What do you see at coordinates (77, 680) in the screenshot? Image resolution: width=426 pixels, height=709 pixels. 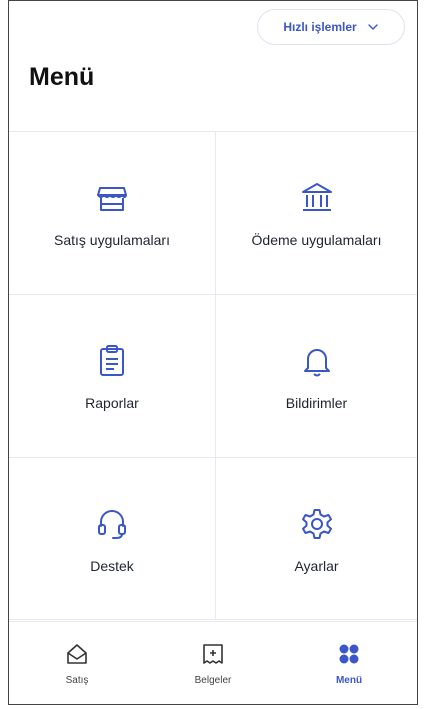 I see `tab-label: Satış` at bounding box center [77, 680].